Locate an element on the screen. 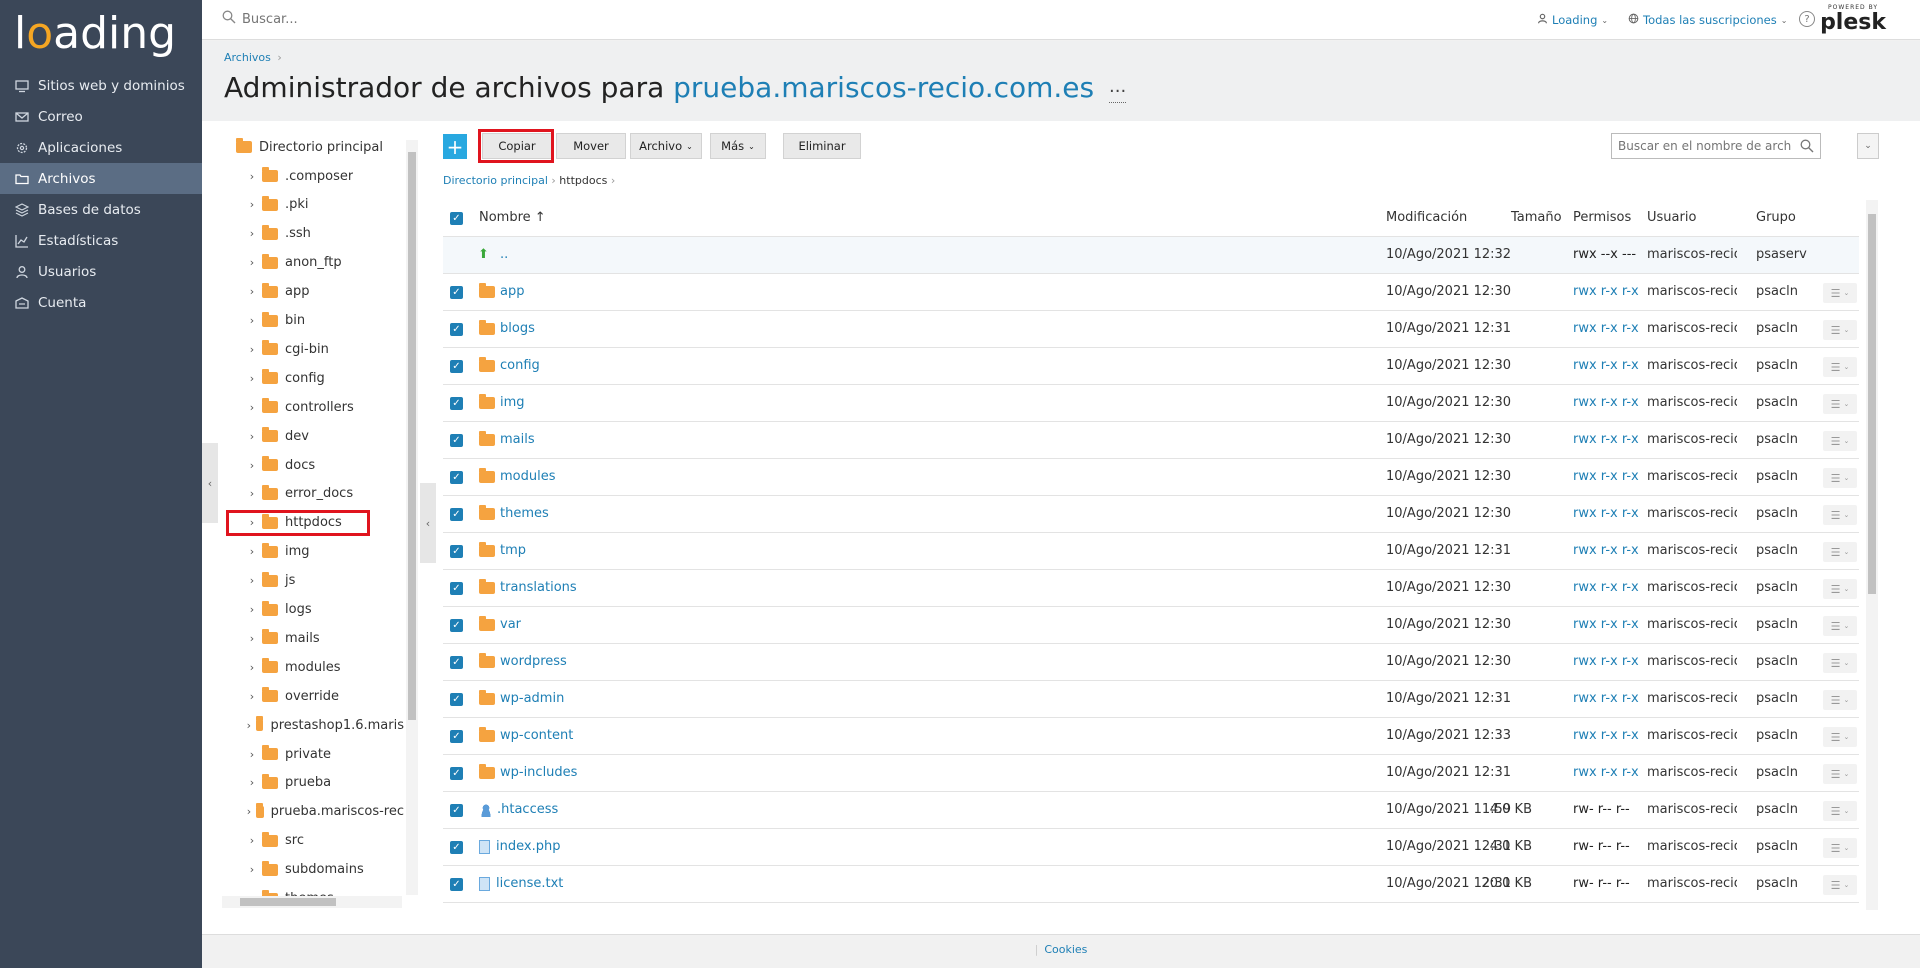 The width and height of the screenshot is (1920, 968). subscriptions-menu: Todas las suscripciones ⌄ is located at coordinates (1707, 20).